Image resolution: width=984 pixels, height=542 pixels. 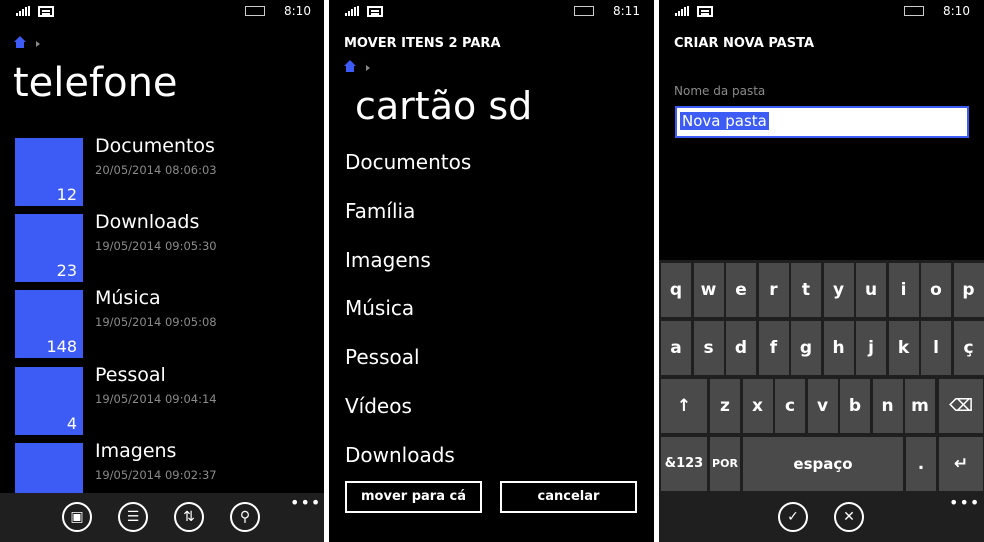 I want to click on space-key: espaço, so click(x=823, y=464).